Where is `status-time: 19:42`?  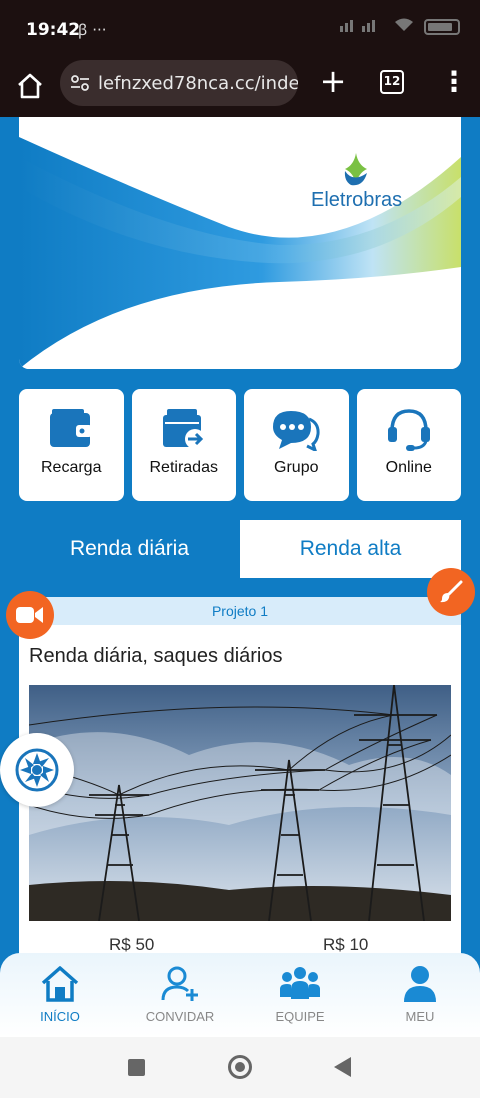
status-time: 19:42 is located at coordinates (53, 30).